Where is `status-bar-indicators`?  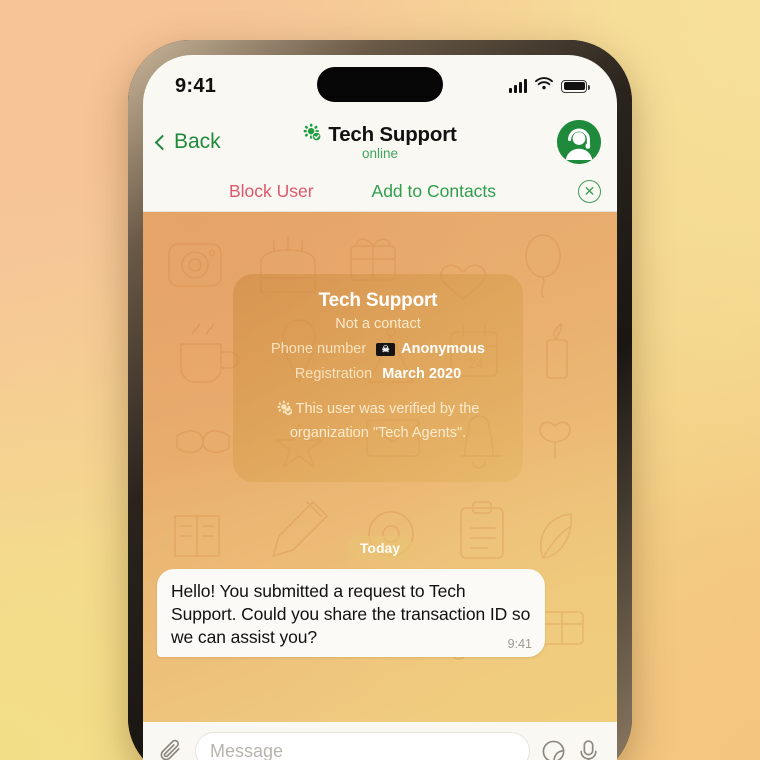
status-bar-indicators is located at coordinates (549, 86).